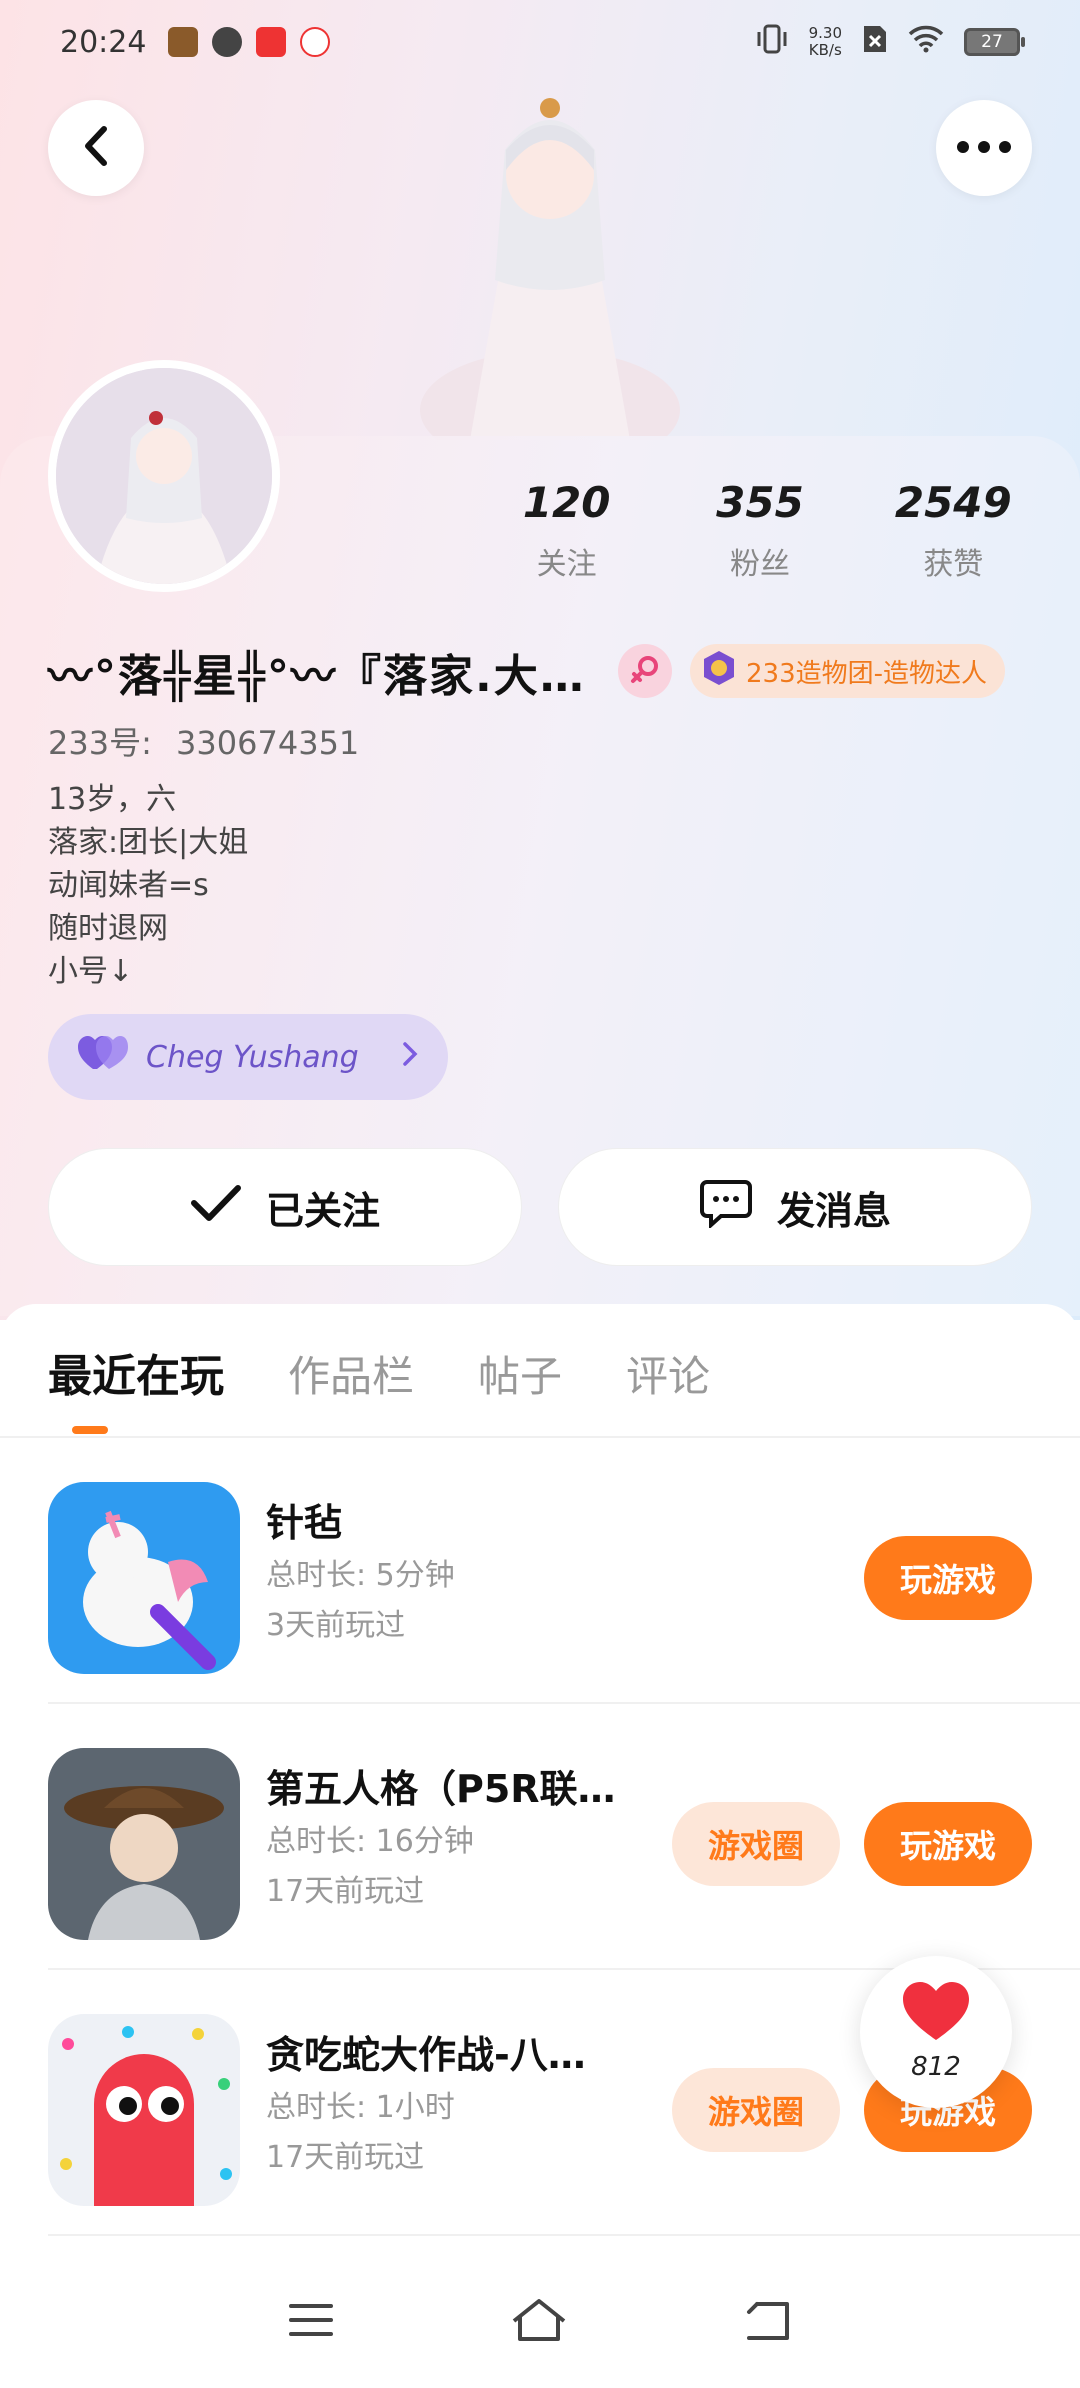 The height and width of the screenshot is (2388, 1080). What do you see at coordinates (100, 743) in the screenshot?
I see `uid-label: 233号:` at bounding box center [100, 743].